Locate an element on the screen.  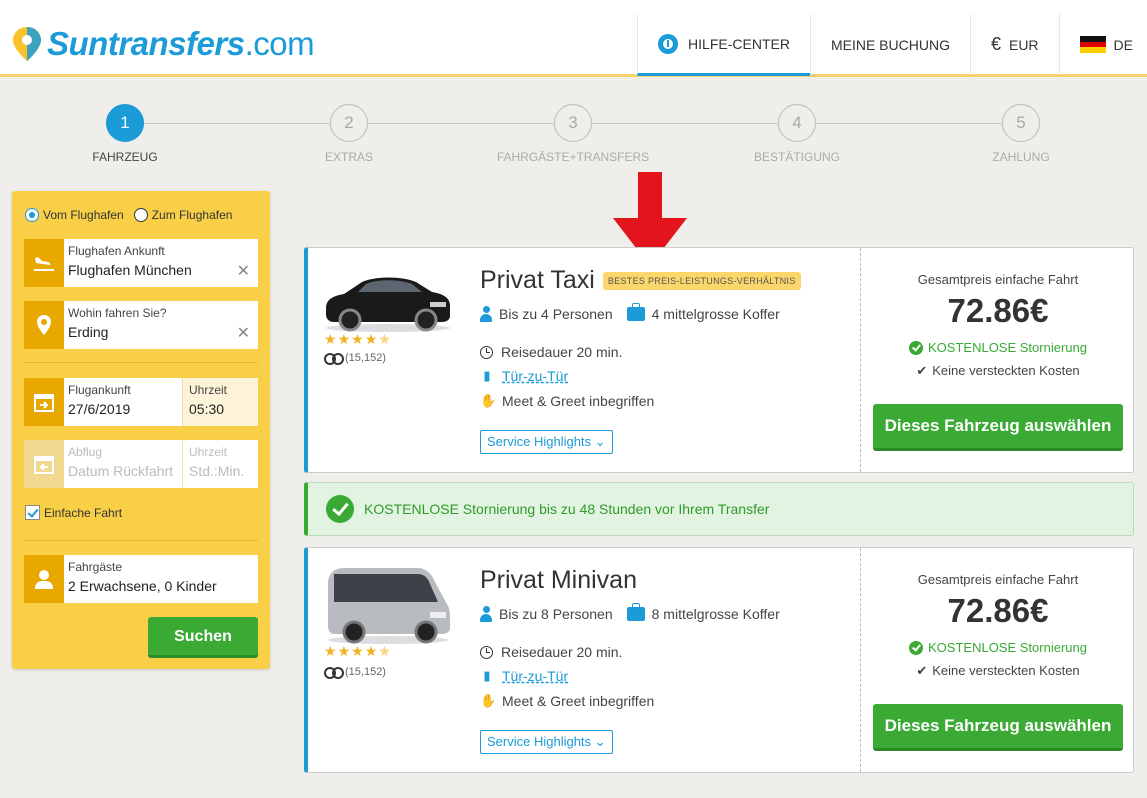
field-label: Flughafen Ankunft is located at coordinates (116, 251).